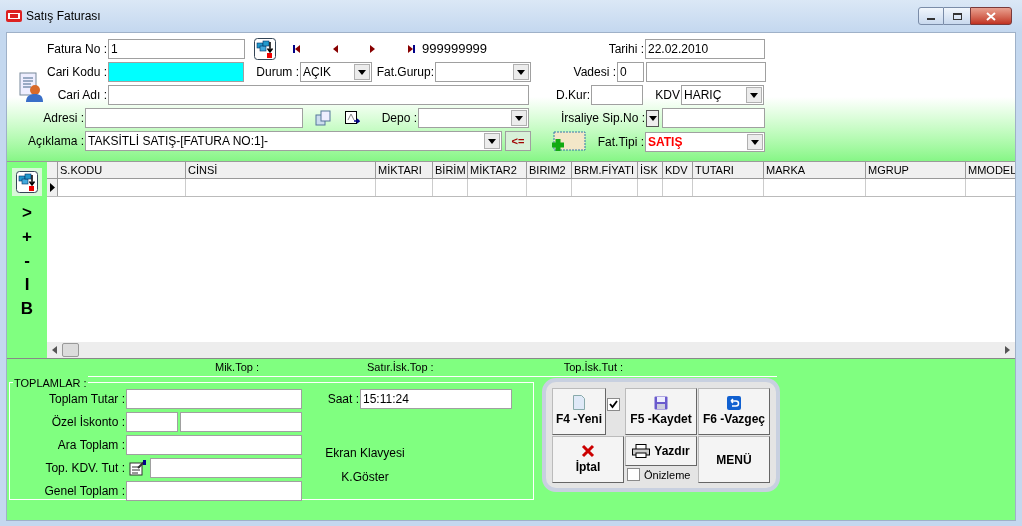 This screenshot has height=526, width=1022. Describe the element at coordinates (27, 285) in the screenshot. I see `side-button: I` at that location.